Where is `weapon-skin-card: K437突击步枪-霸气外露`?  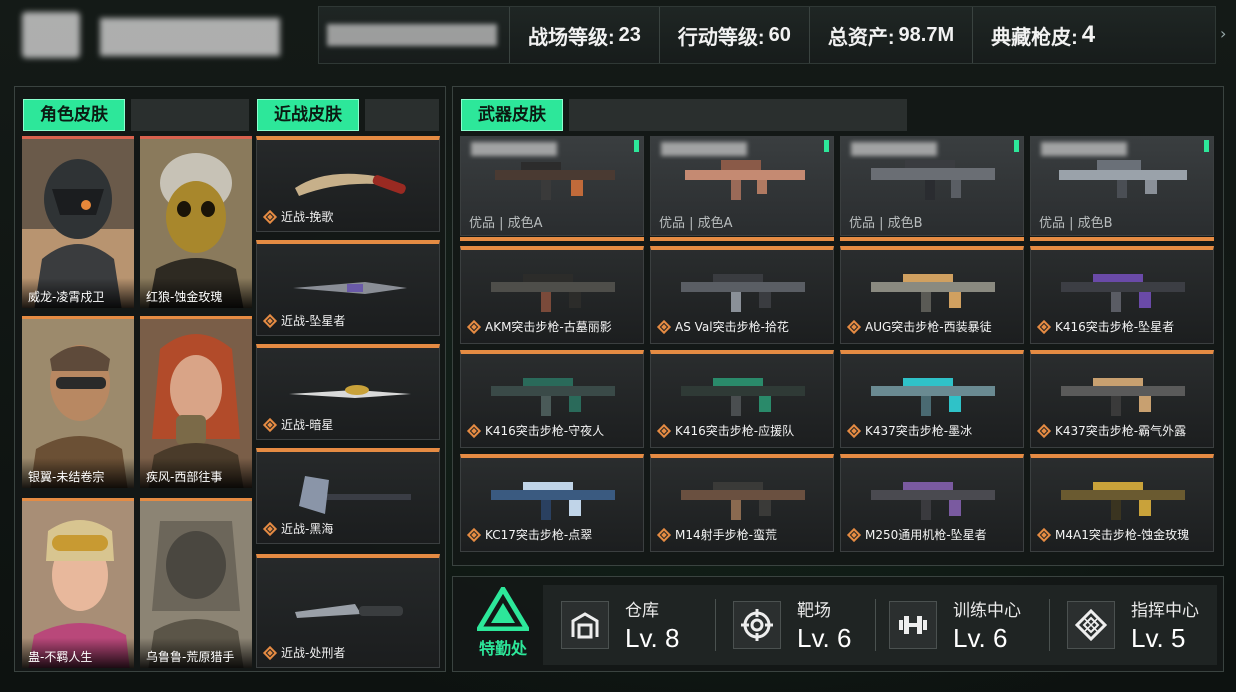
weapon-skin-card: K437突击步枪-霸气外露 is located at coordinates (1122, 399).